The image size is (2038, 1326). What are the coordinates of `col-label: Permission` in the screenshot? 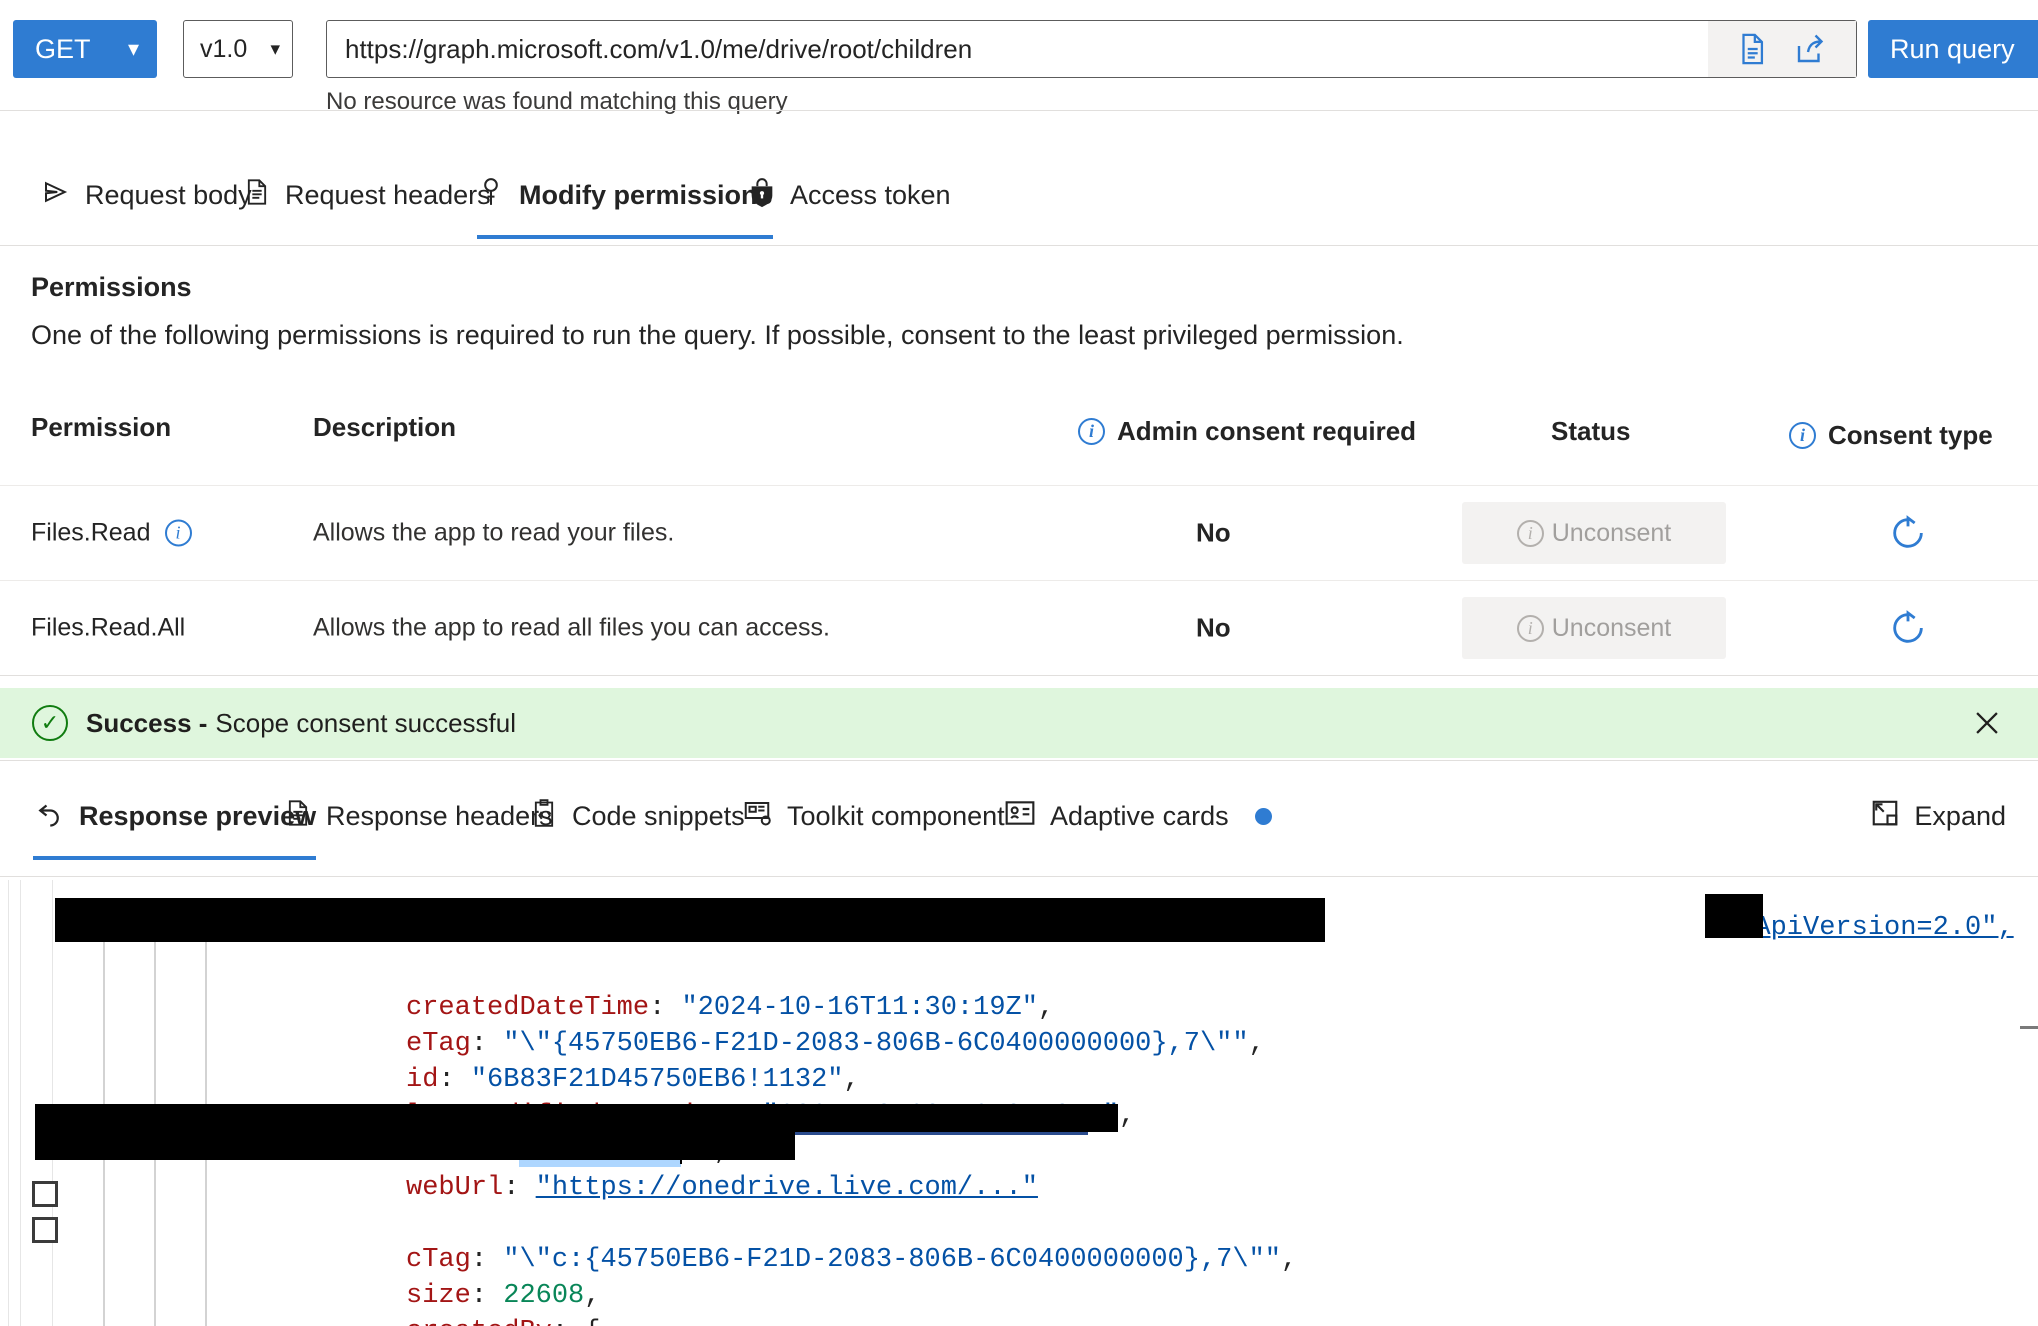 It's located at (101, 427).